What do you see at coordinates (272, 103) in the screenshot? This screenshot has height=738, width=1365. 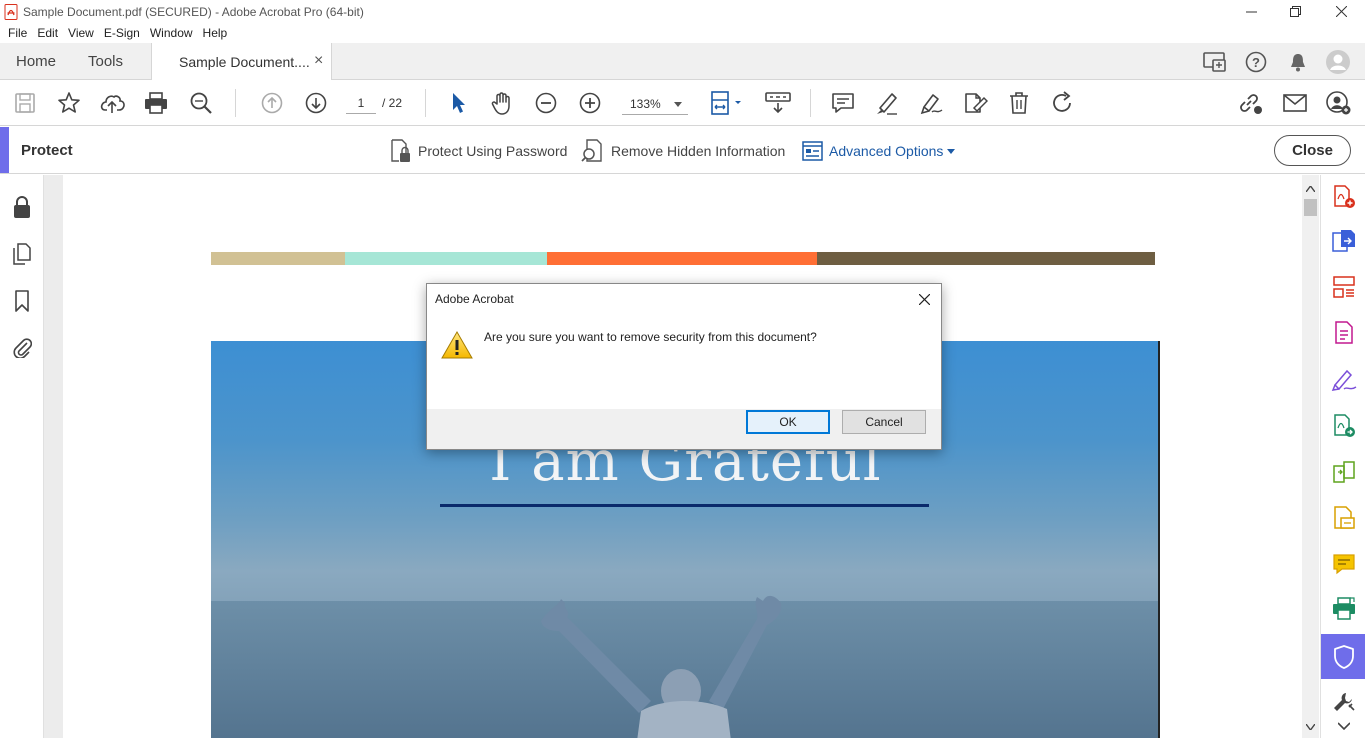 I see `previous-page-icon` at bounding box center [272, 103].